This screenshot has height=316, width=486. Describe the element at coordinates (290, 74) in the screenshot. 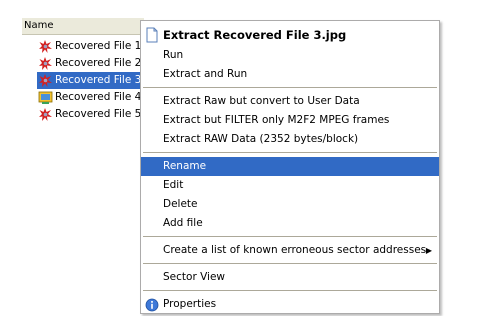

I see `extract-and-run-menu-item: Extract and Run` at that location.